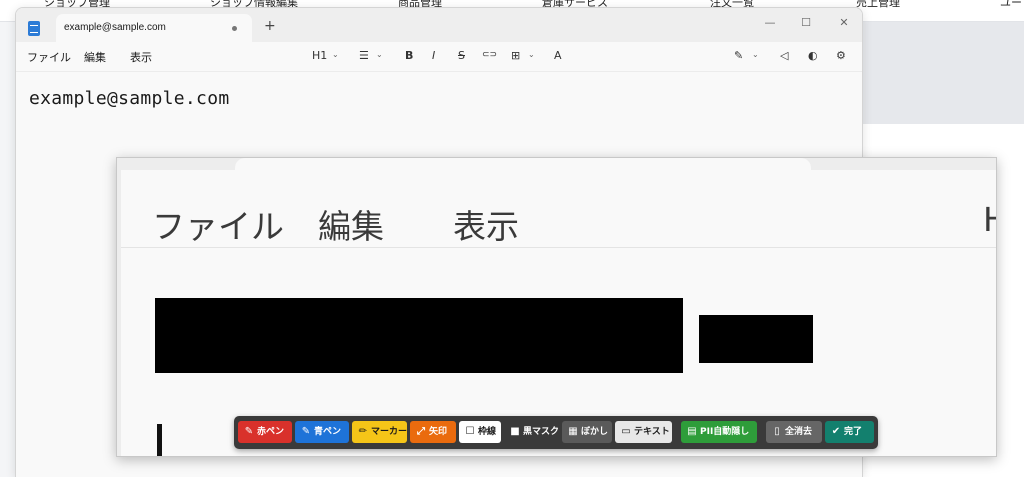 Image resolution: width=1024 pixels, height=477 pixels. I want to click on settings-icon: ⚙, so click(841, 55).